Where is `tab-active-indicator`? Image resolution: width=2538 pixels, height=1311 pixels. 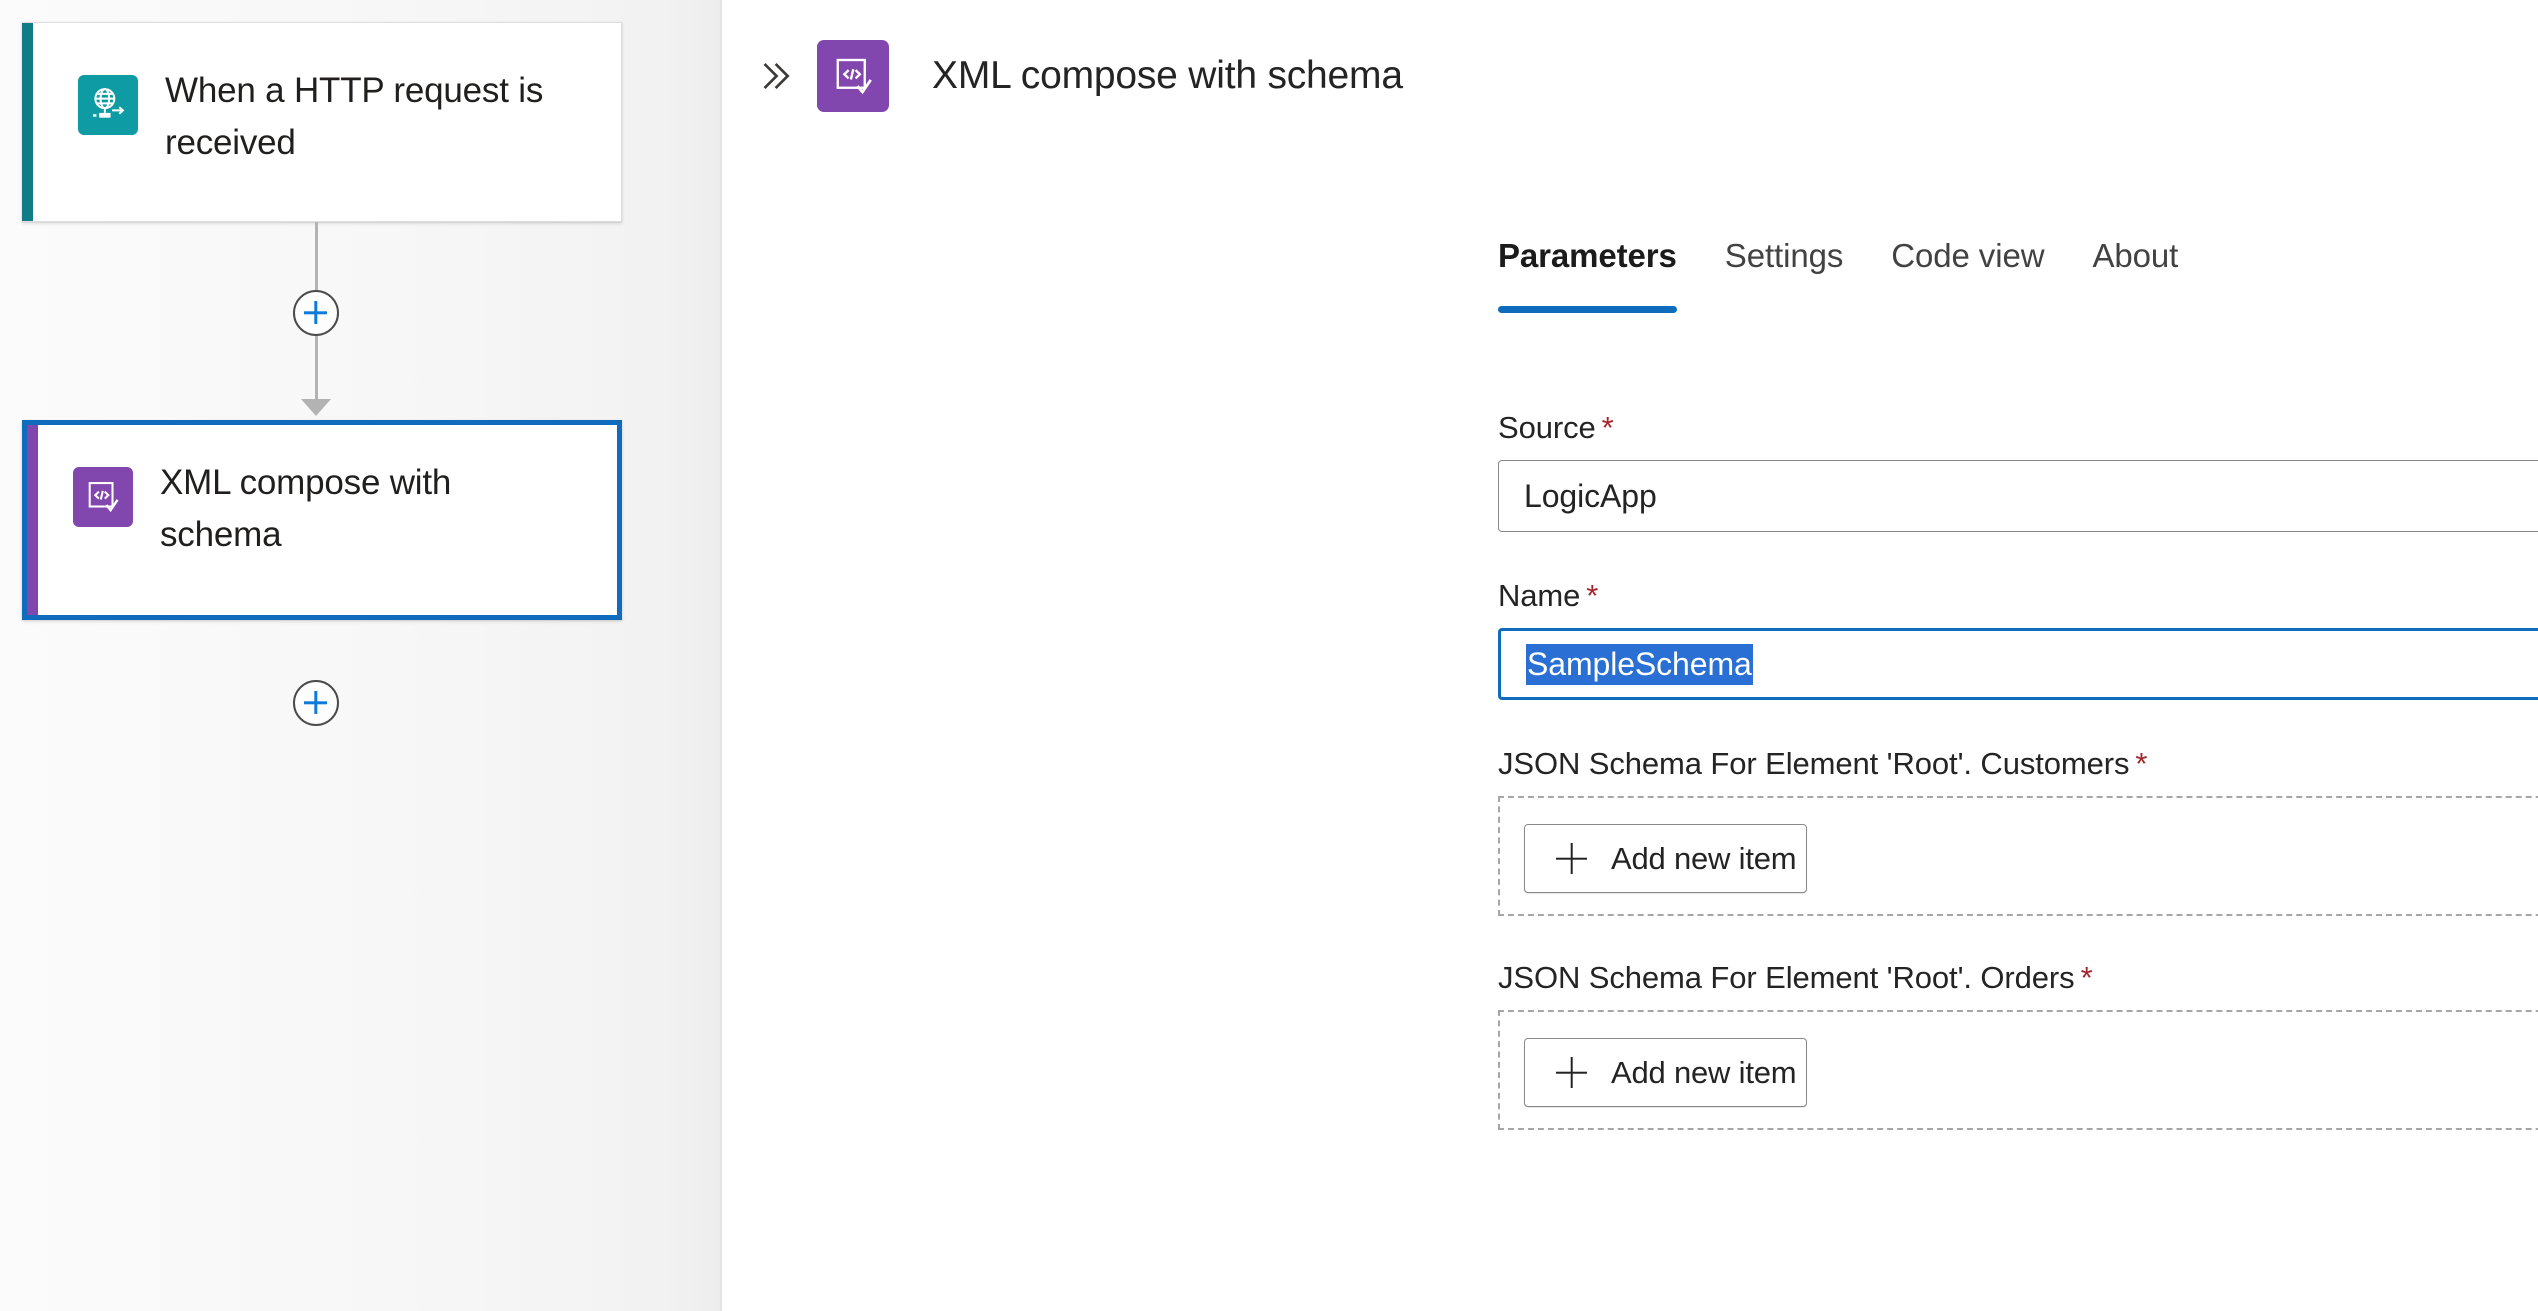 tab-active-indicator is located at coordinates (1587, 309).